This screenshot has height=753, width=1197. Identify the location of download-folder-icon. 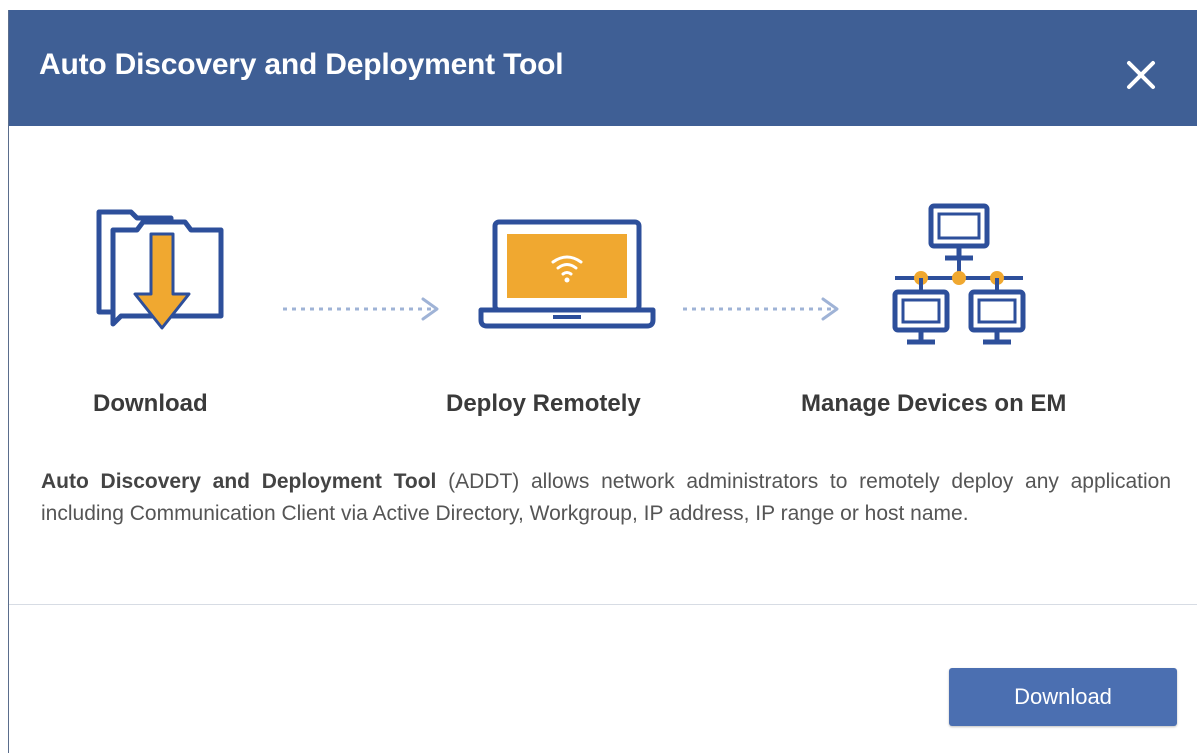
(161, 272).